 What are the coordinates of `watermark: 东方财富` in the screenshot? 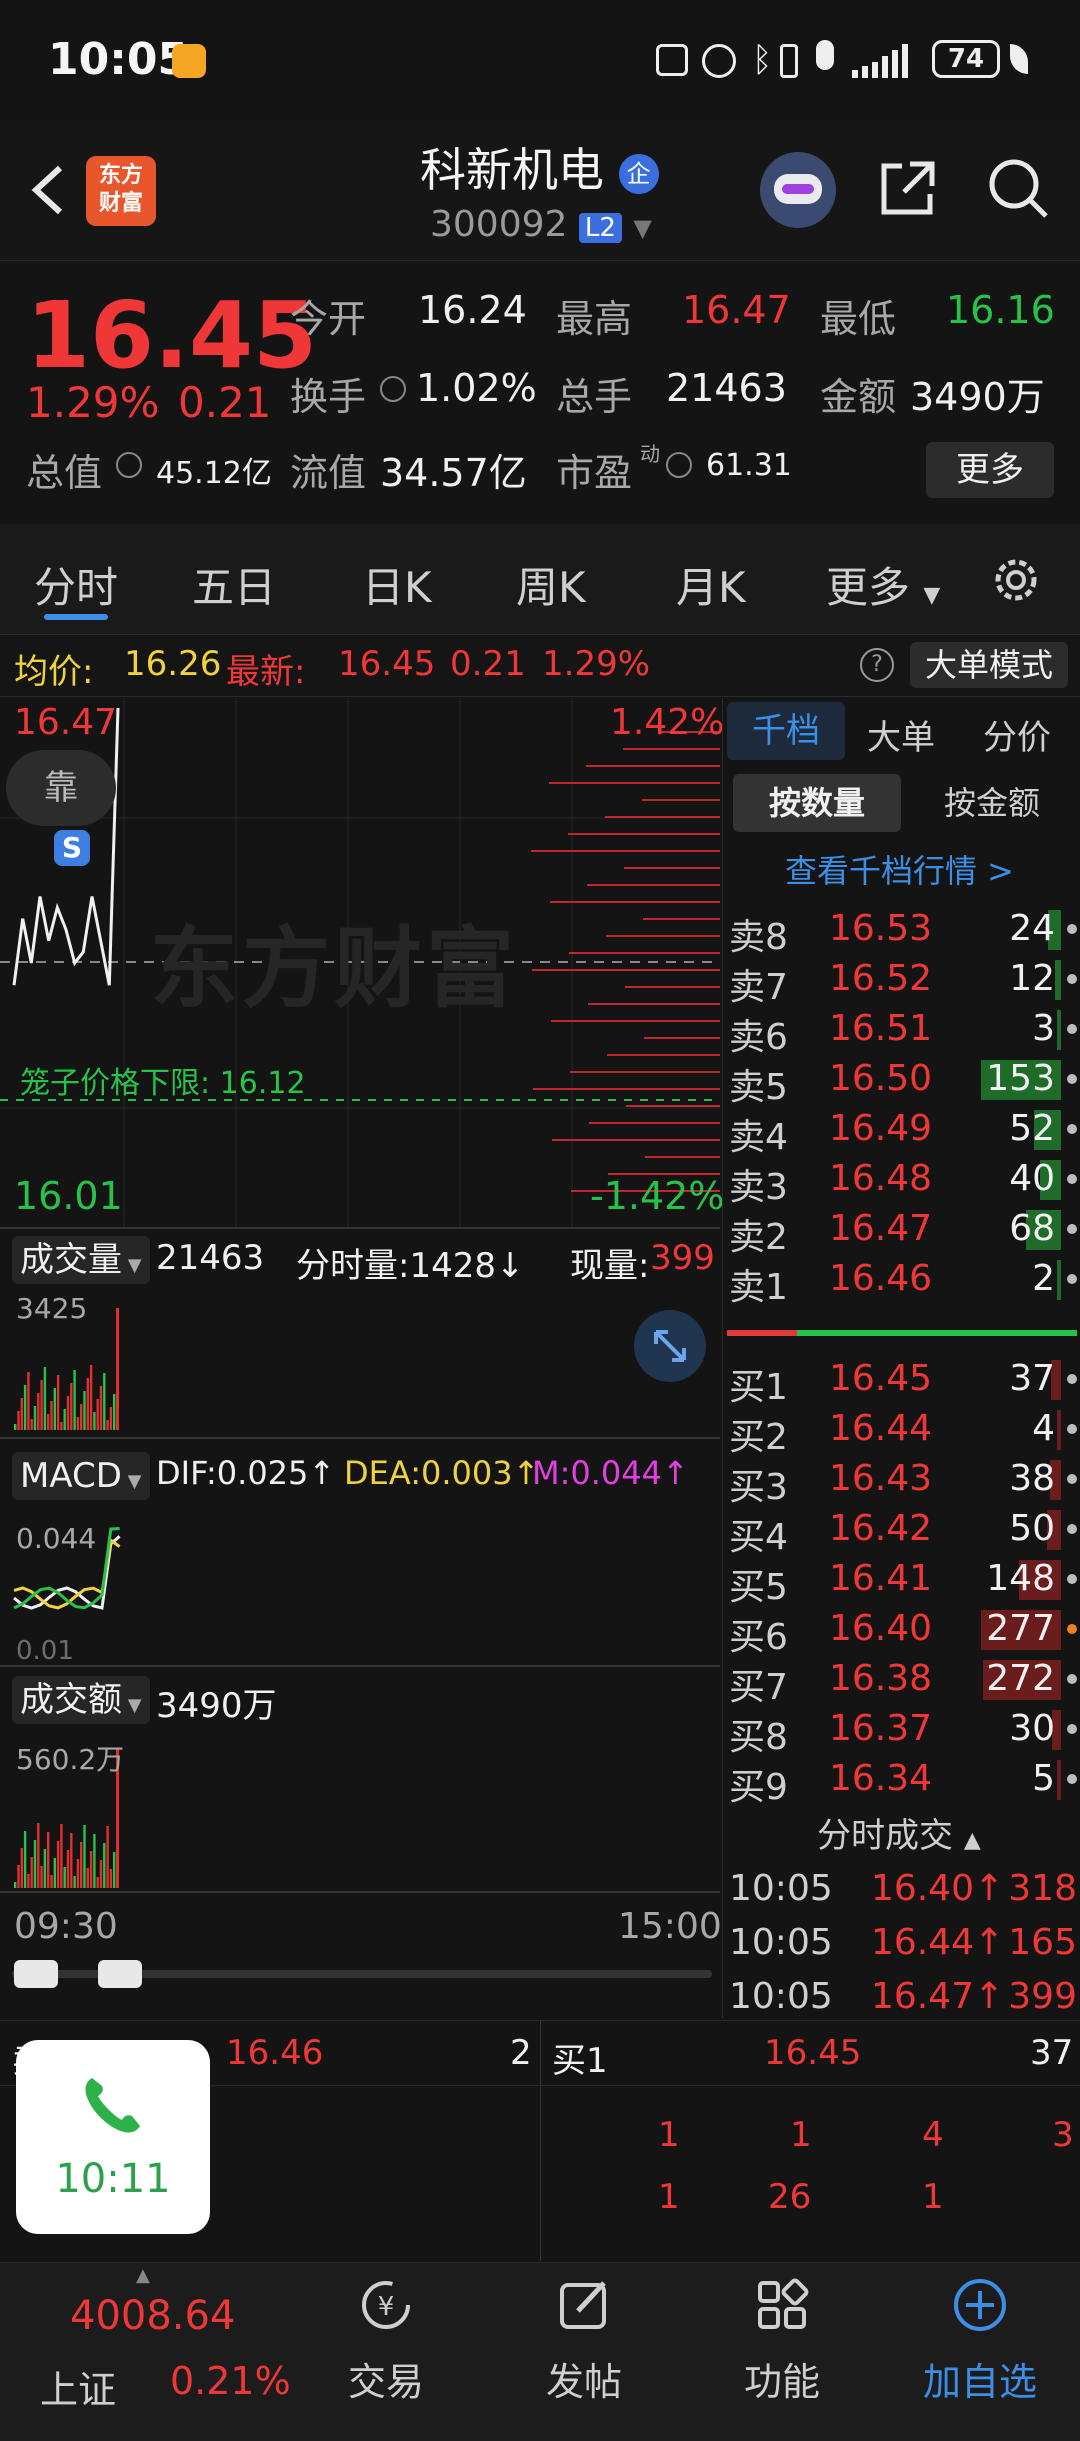 It's located at (334, 968).